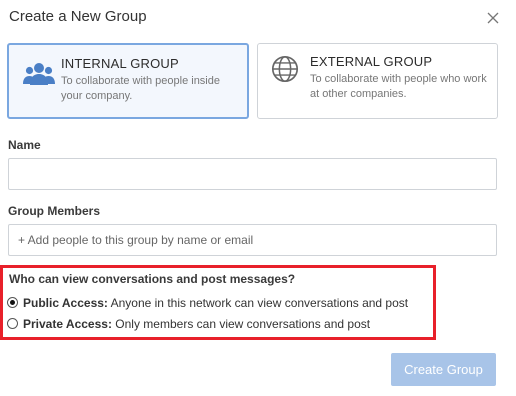 The image size is (516, 396). I want to click on globe-icon, so click(285, 69).